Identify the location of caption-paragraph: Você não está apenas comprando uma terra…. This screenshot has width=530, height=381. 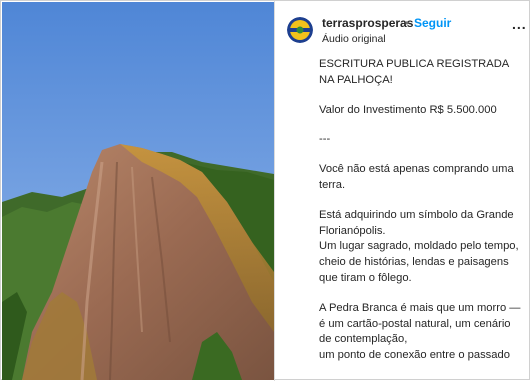
(418, 177).